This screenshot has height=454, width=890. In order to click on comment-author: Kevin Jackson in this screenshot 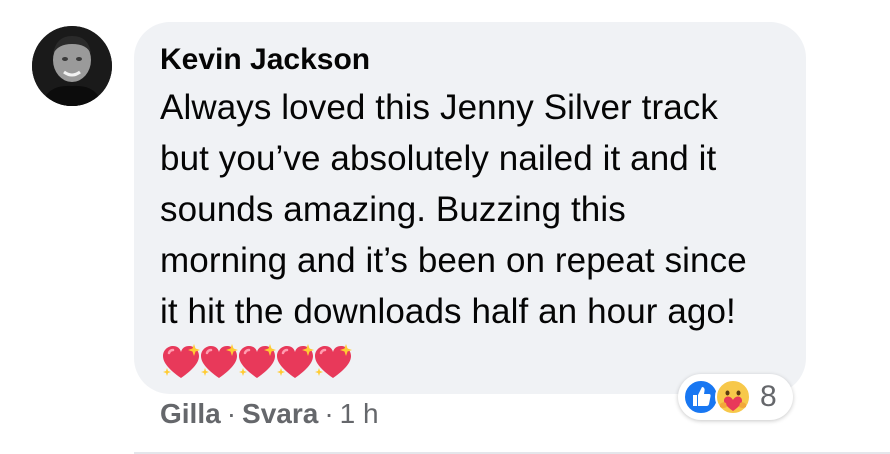, I will do `click(470, 60)`.